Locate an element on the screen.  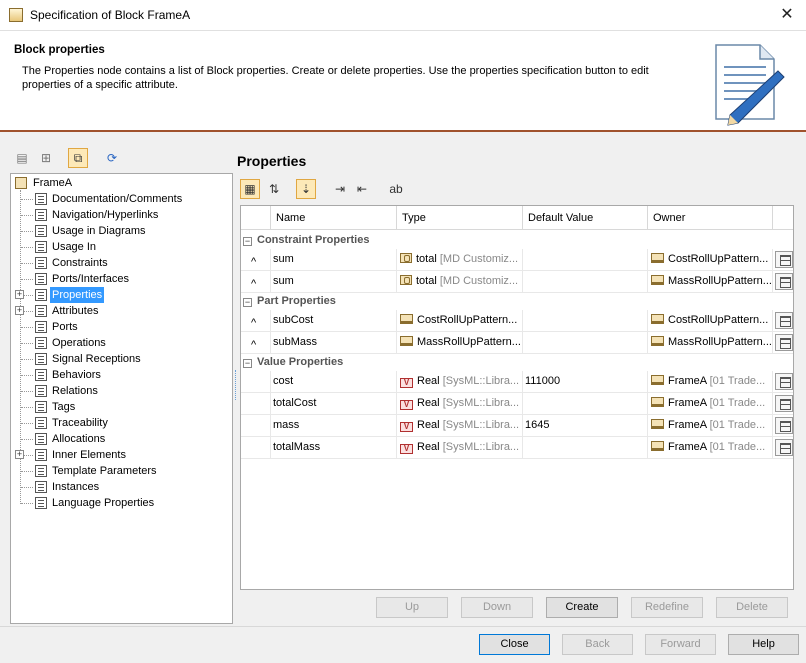
group-header: − Value Properties is located at coordinates (293, 362).